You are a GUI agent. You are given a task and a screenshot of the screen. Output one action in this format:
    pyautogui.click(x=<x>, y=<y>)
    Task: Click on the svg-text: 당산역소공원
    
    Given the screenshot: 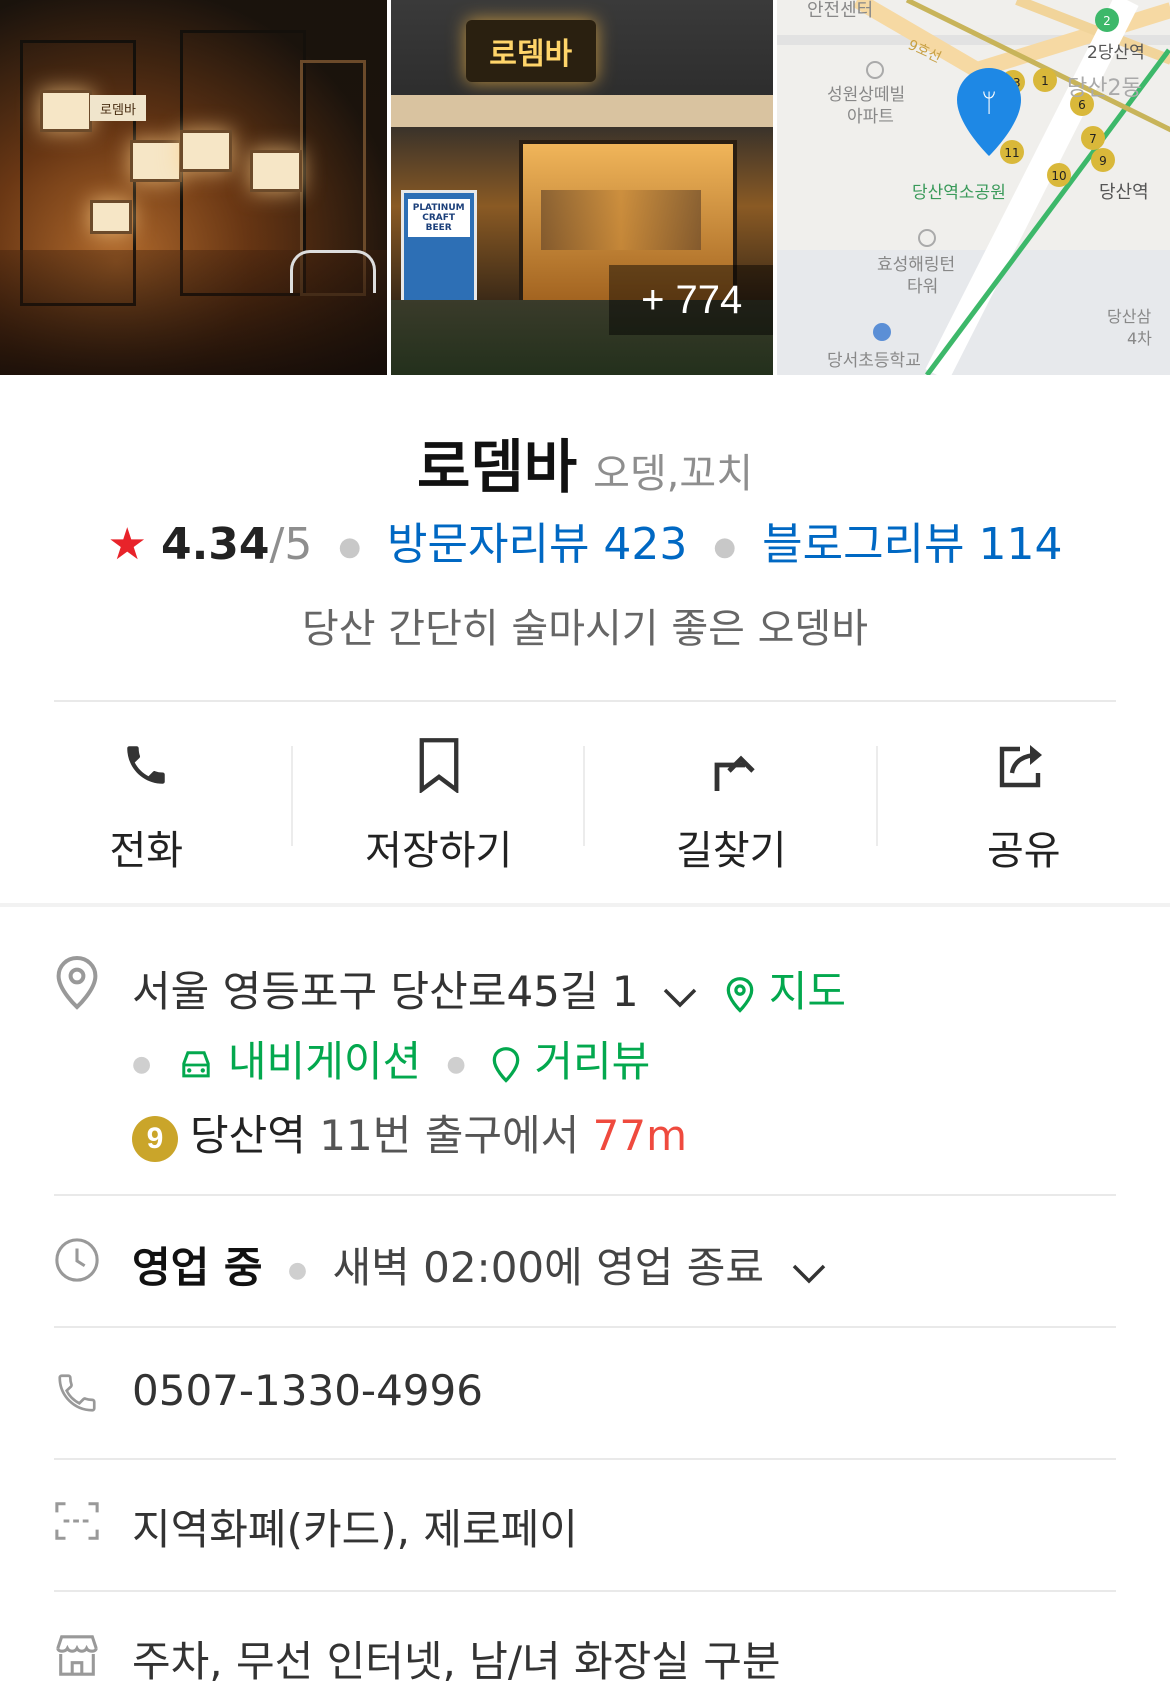 What is the action you would take?
    pyautogui.click(x=959, y=193)
    